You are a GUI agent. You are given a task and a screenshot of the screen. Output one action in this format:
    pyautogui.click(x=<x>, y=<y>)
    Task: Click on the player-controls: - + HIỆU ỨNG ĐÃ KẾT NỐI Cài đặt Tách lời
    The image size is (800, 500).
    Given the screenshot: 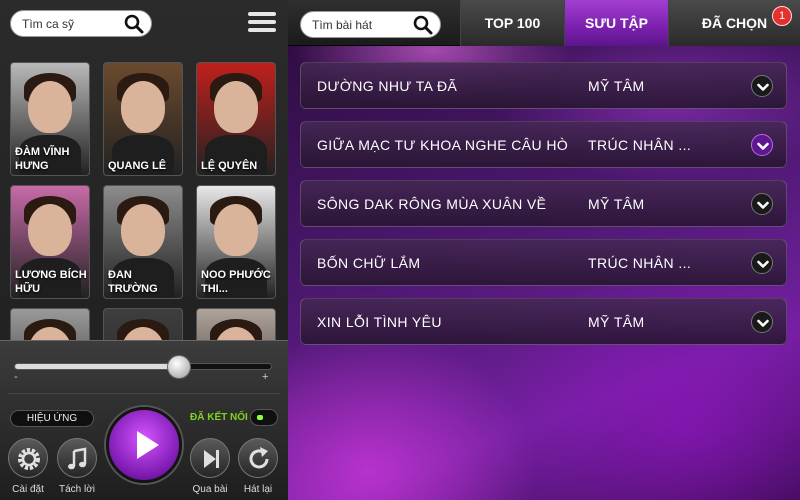 What is the action you would take?
    pyautogui.click(x=144, y=420)
    